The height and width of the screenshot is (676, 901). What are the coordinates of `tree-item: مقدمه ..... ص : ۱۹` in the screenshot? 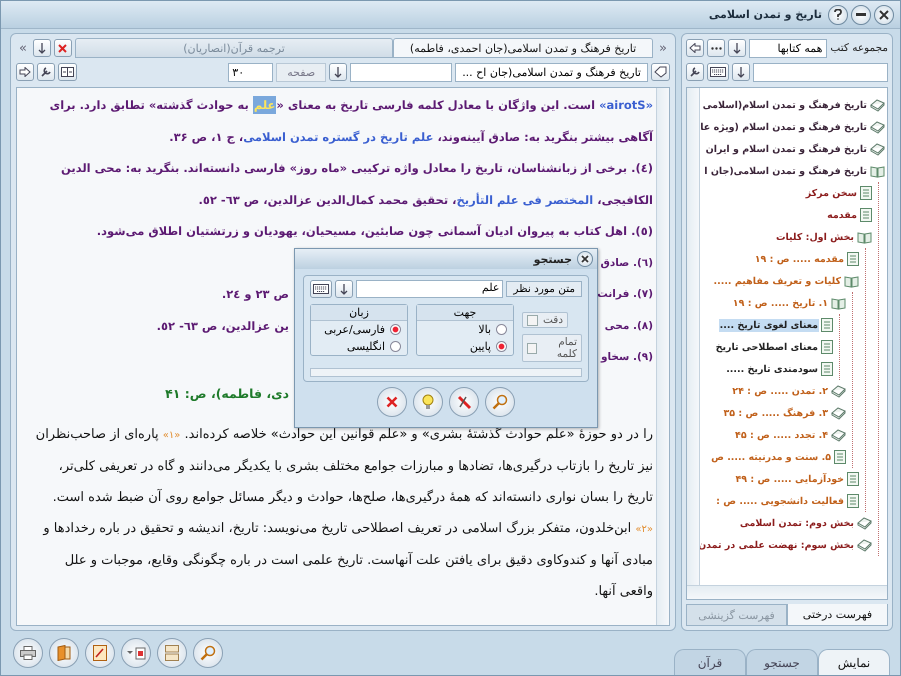 It's located at (799, 259).